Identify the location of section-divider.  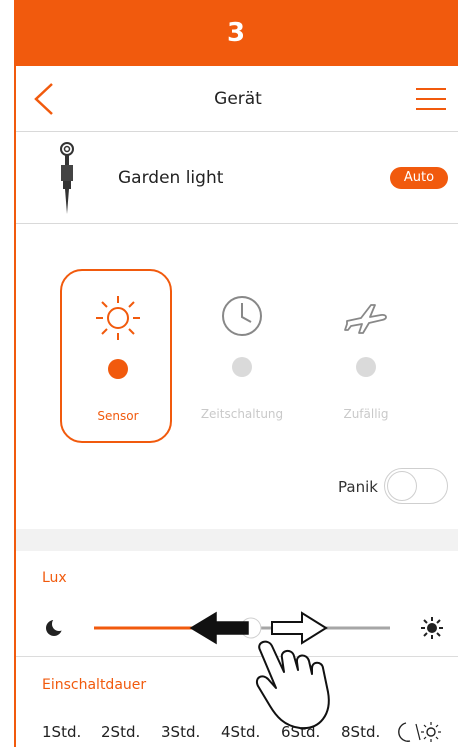
(237, 540).